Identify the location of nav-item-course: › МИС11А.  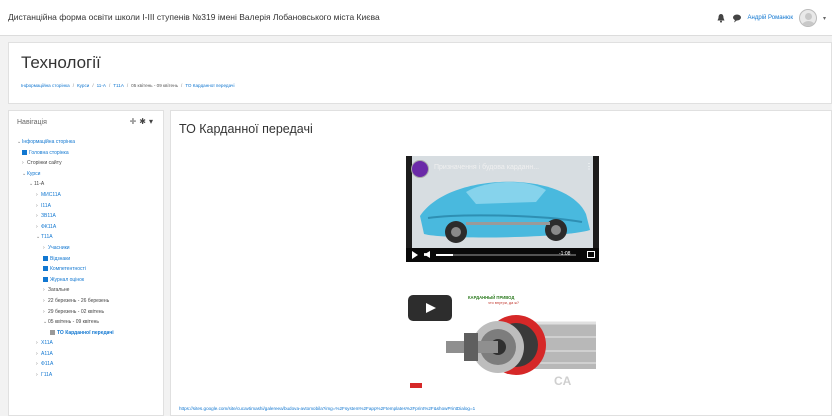
(65, 195).